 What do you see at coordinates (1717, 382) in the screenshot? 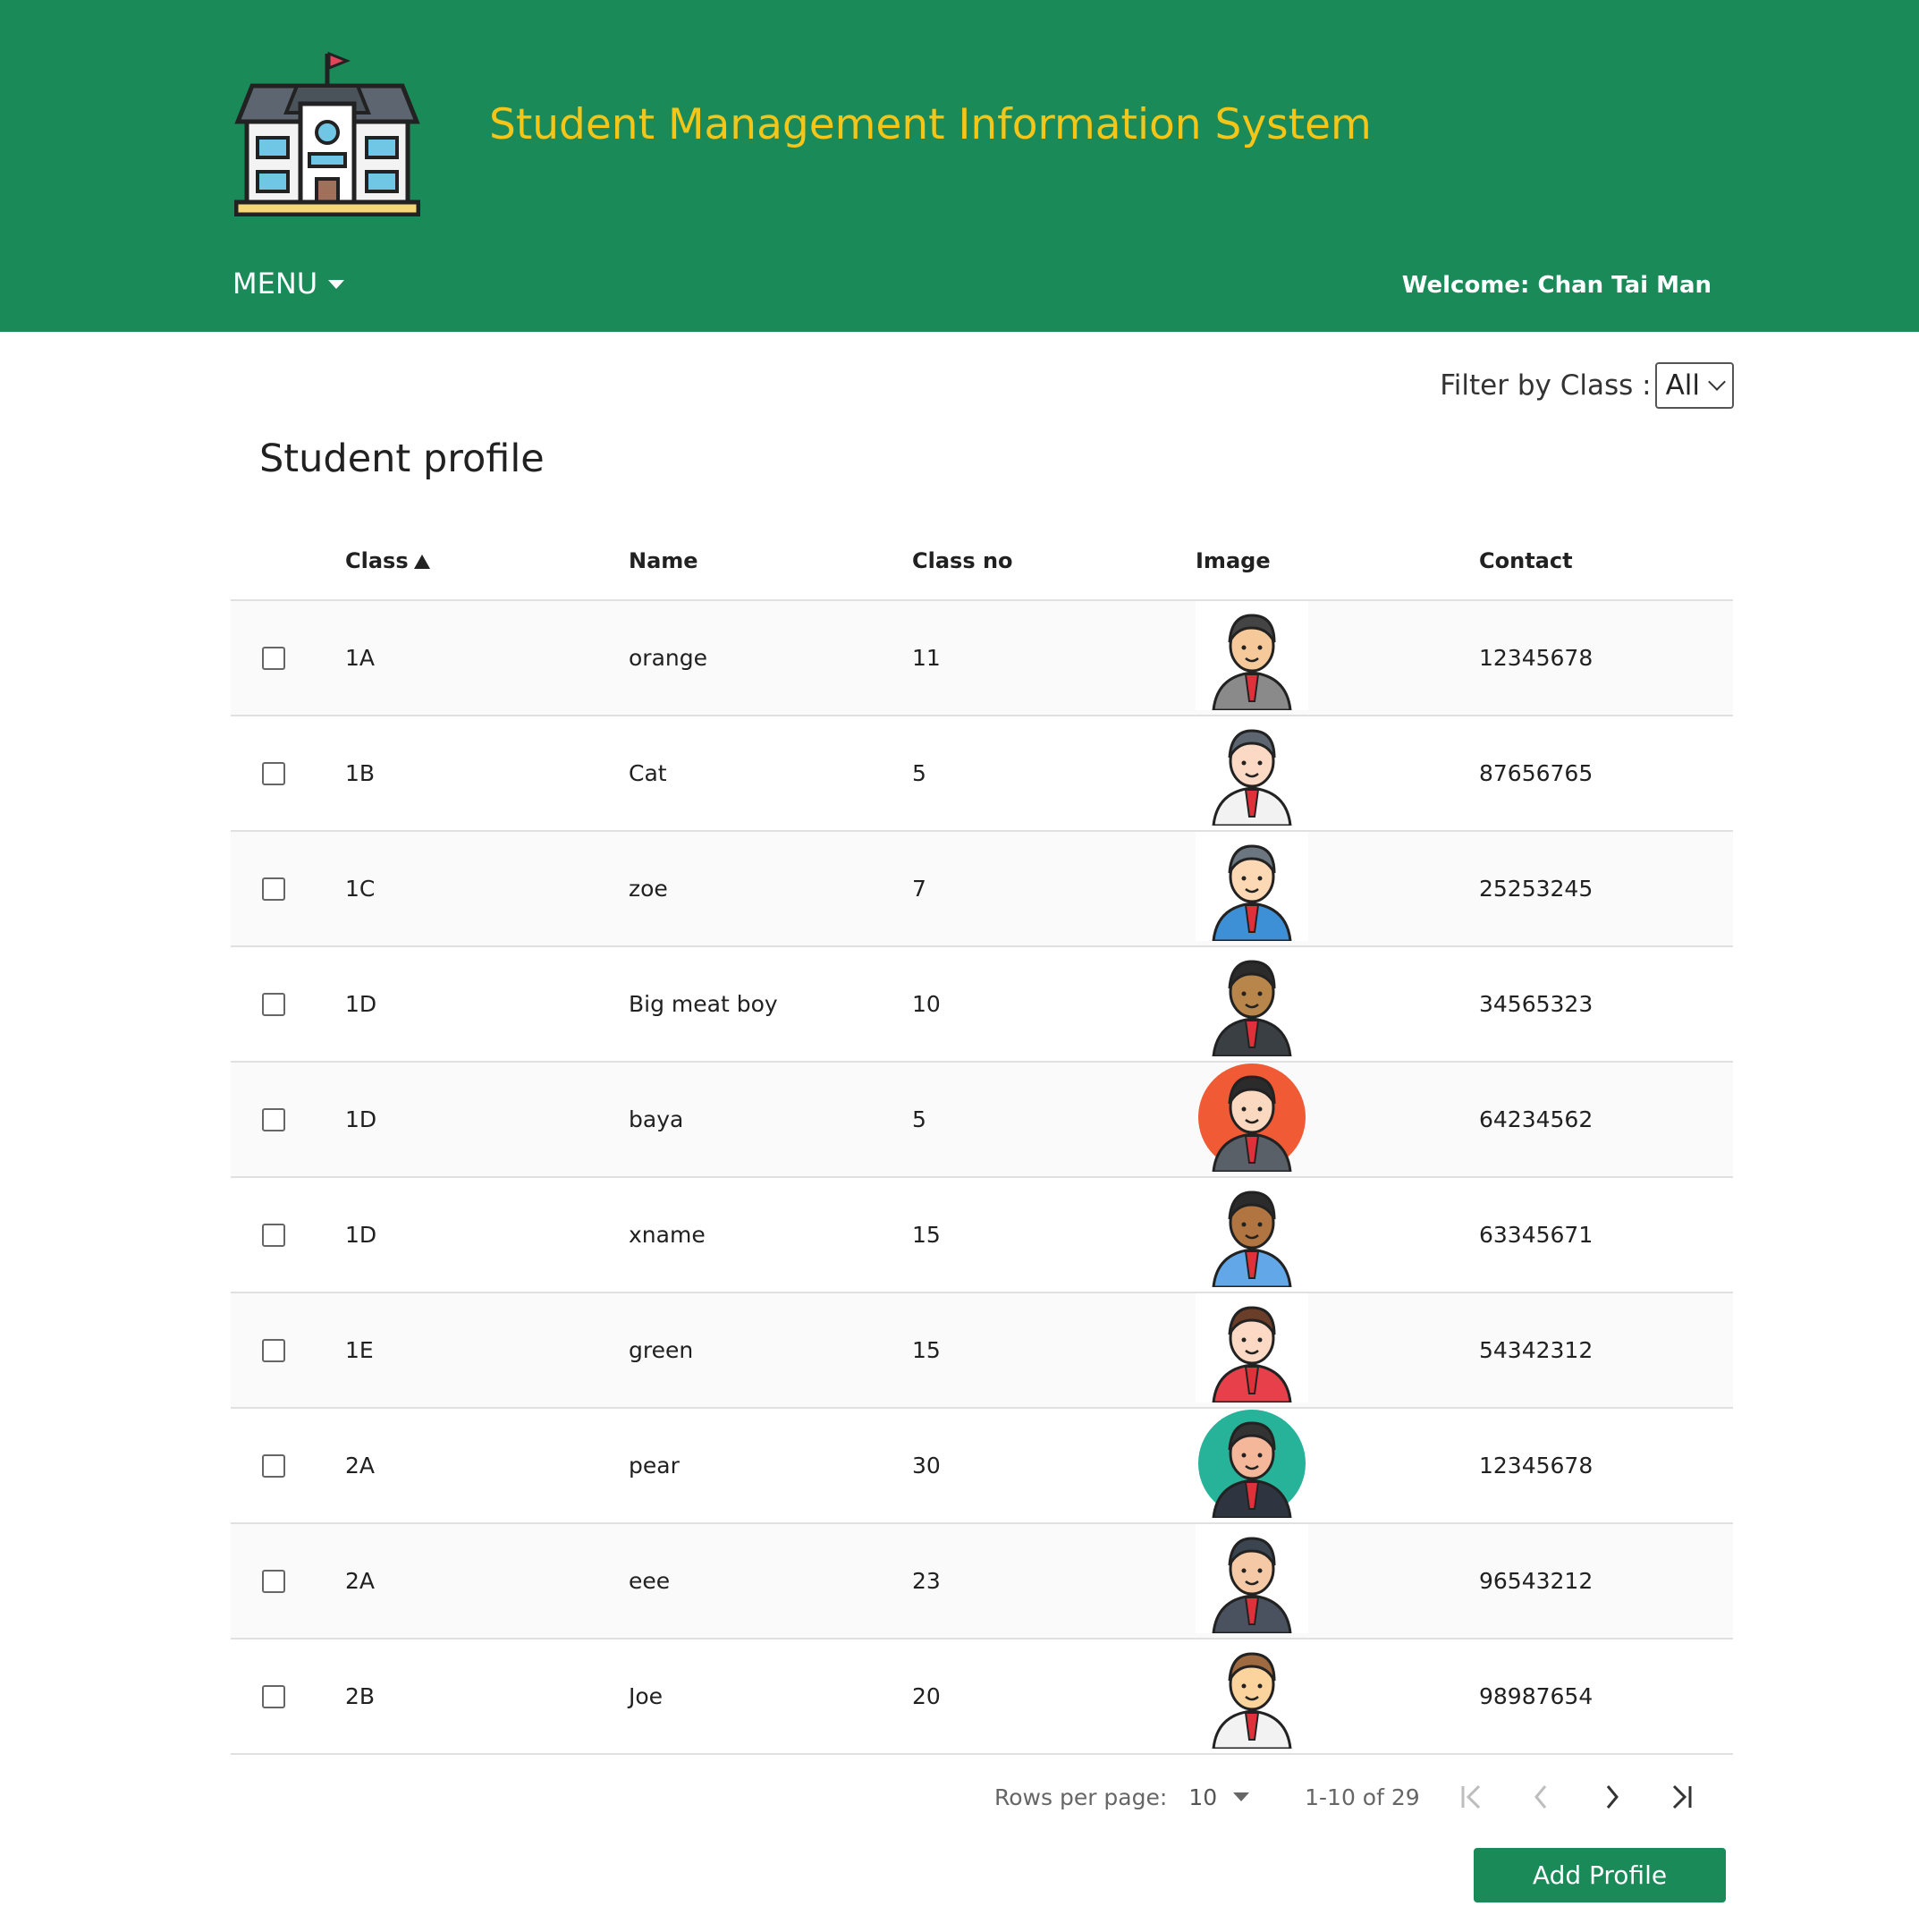
I see `chevron-down-icon` at bounding box center [1717, 382].